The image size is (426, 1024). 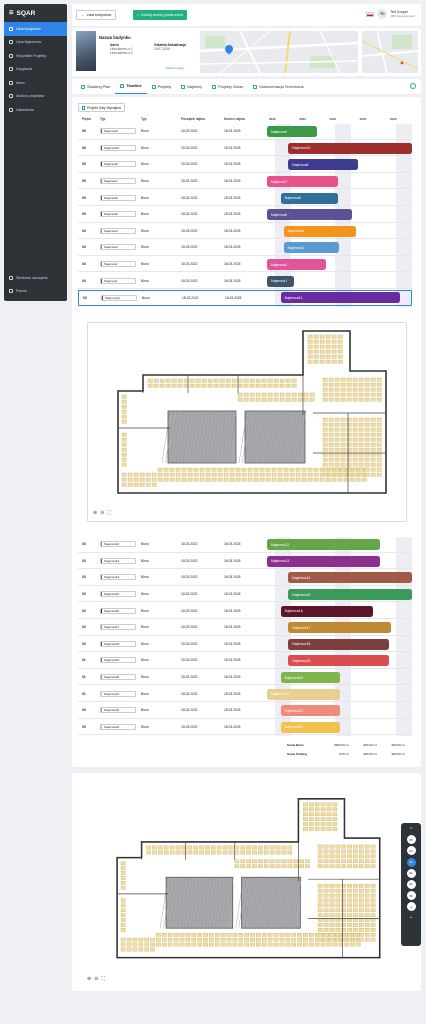 What do you see at coordinates (118, 230) in the screenshot?
I see `tenant-select: Najemca4` at bounding box center [118, 230].